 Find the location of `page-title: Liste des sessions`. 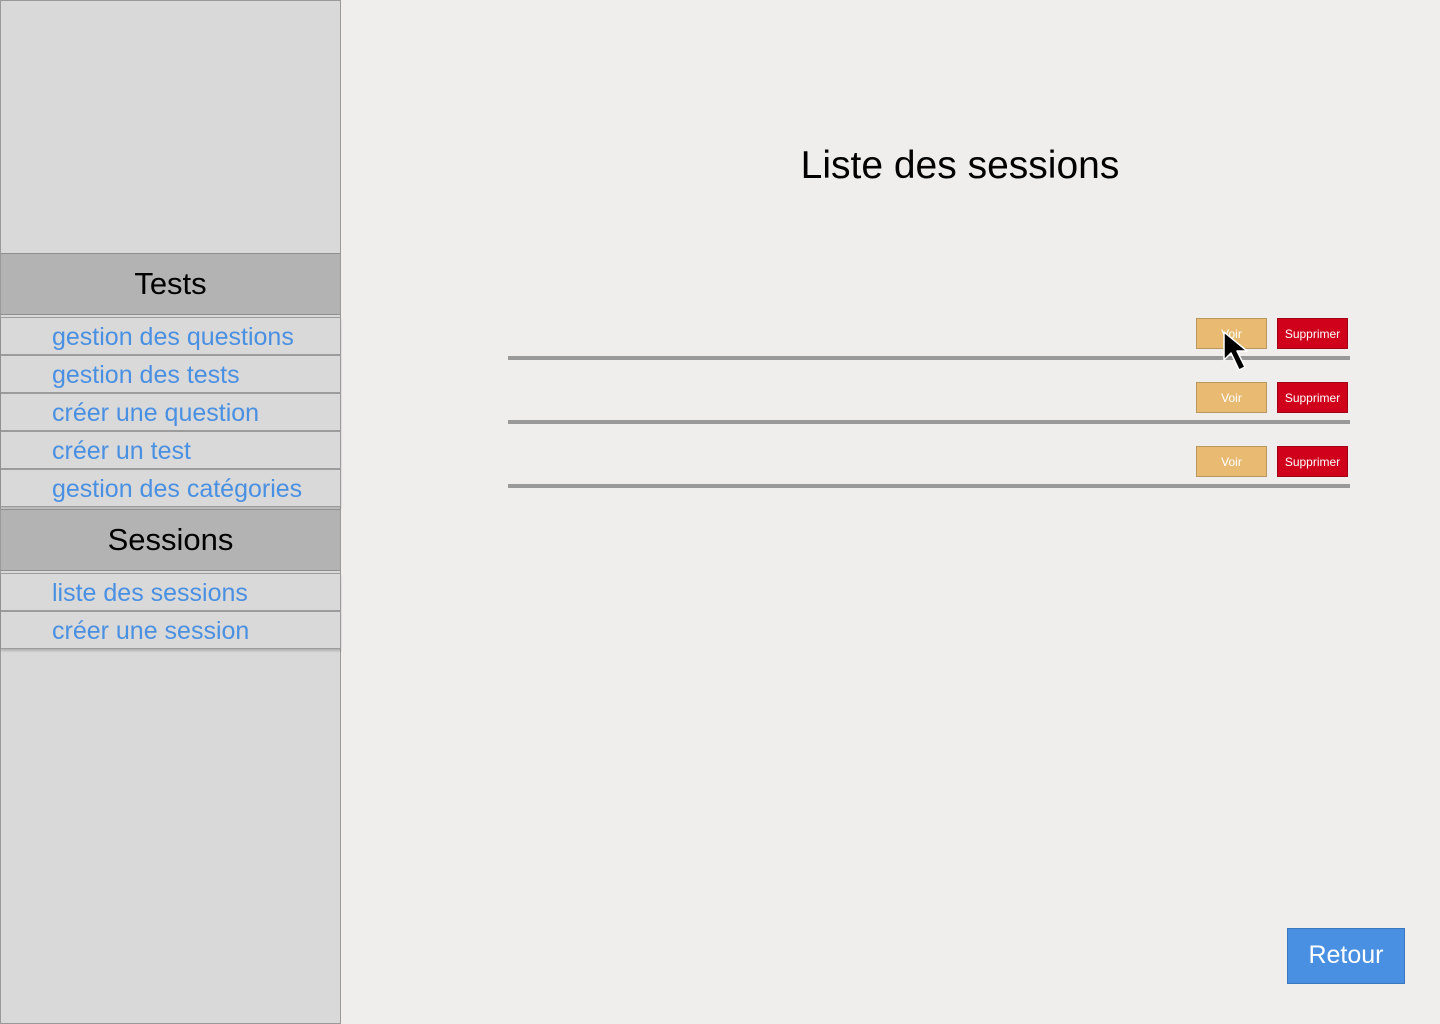

page-title: Liste des sessions is located at coordinates (960, 165).